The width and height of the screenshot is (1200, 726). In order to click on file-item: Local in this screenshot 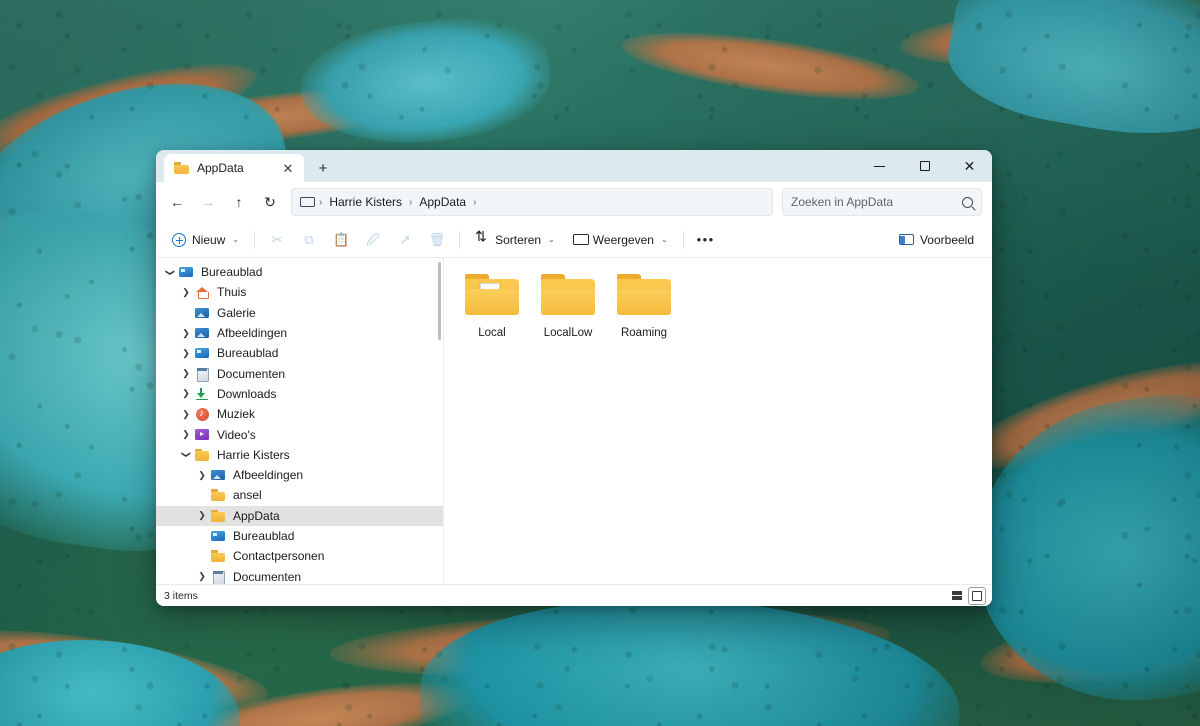, I will do `click(492, 306)`.